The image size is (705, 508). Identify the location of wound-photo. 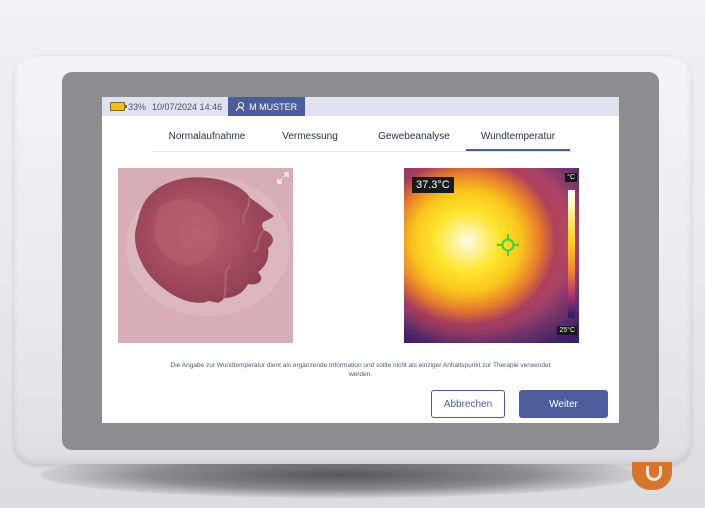
(205, 255).